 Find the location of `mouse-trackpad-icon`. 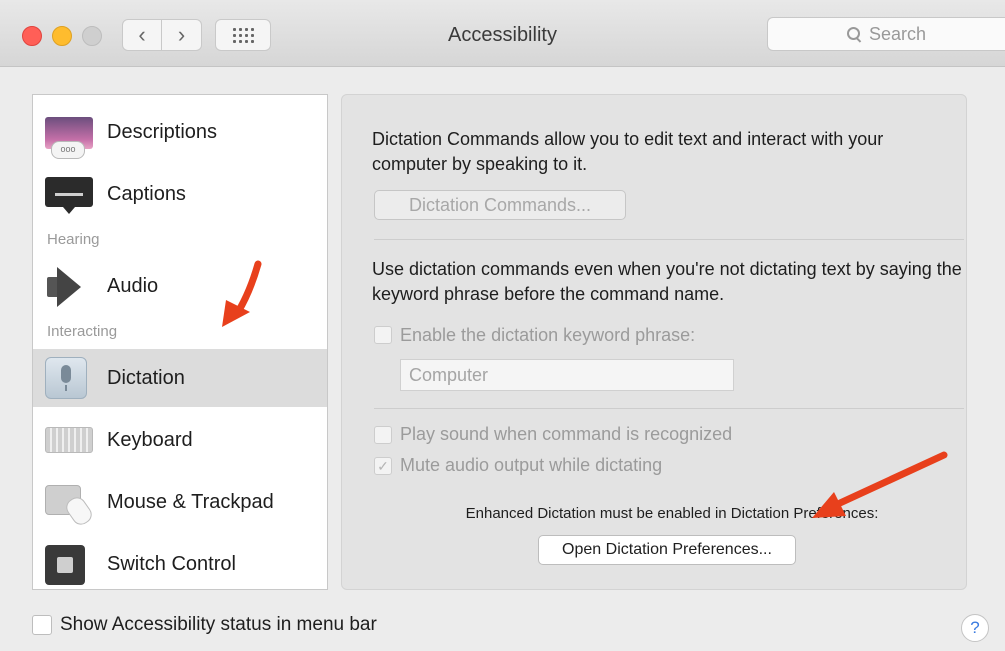

mouse-trackpad-icon is located at coordinates (70, 506).